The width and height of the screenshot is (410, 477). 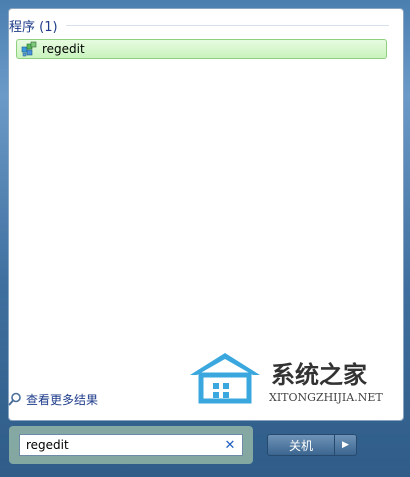 I want to click on shutdown-button: 关机, so click(x=301, y=445).